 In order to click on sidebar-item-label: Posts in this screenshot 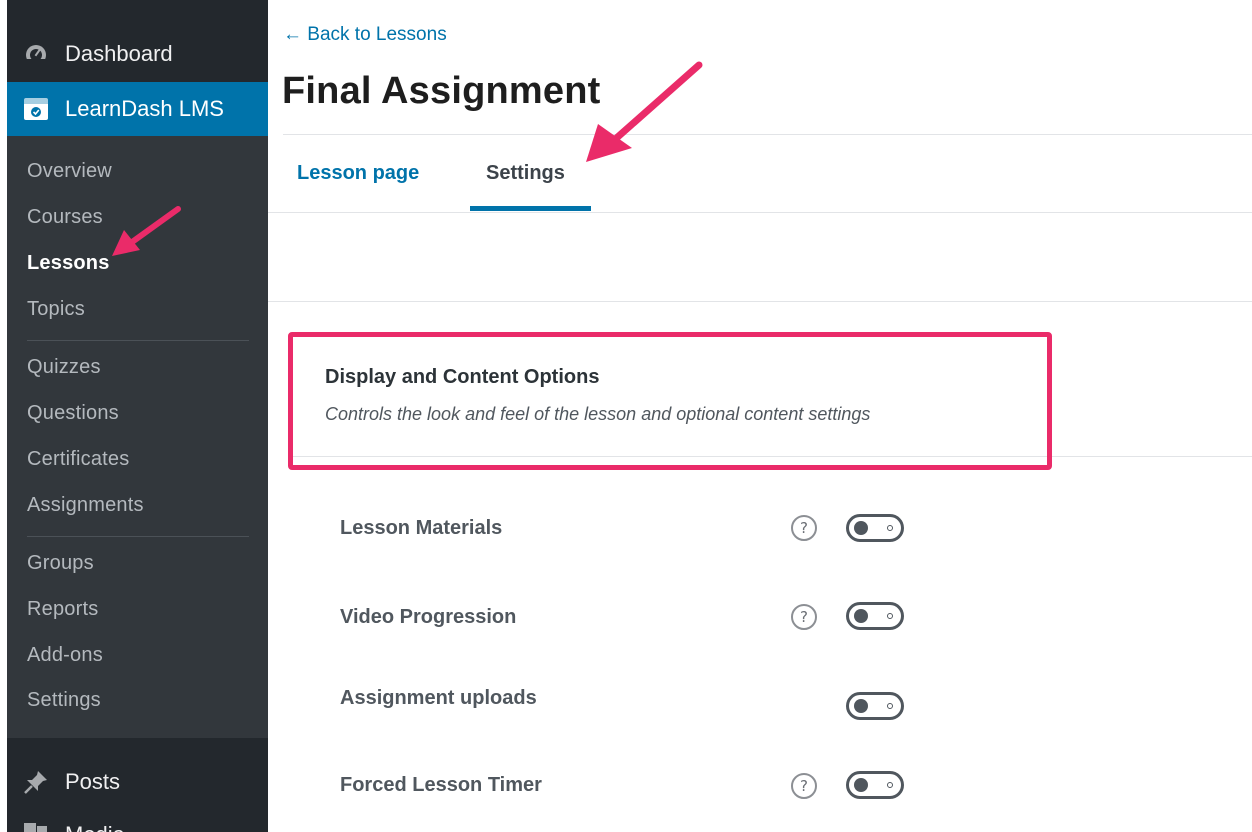, I will do `click(93, 781)`.